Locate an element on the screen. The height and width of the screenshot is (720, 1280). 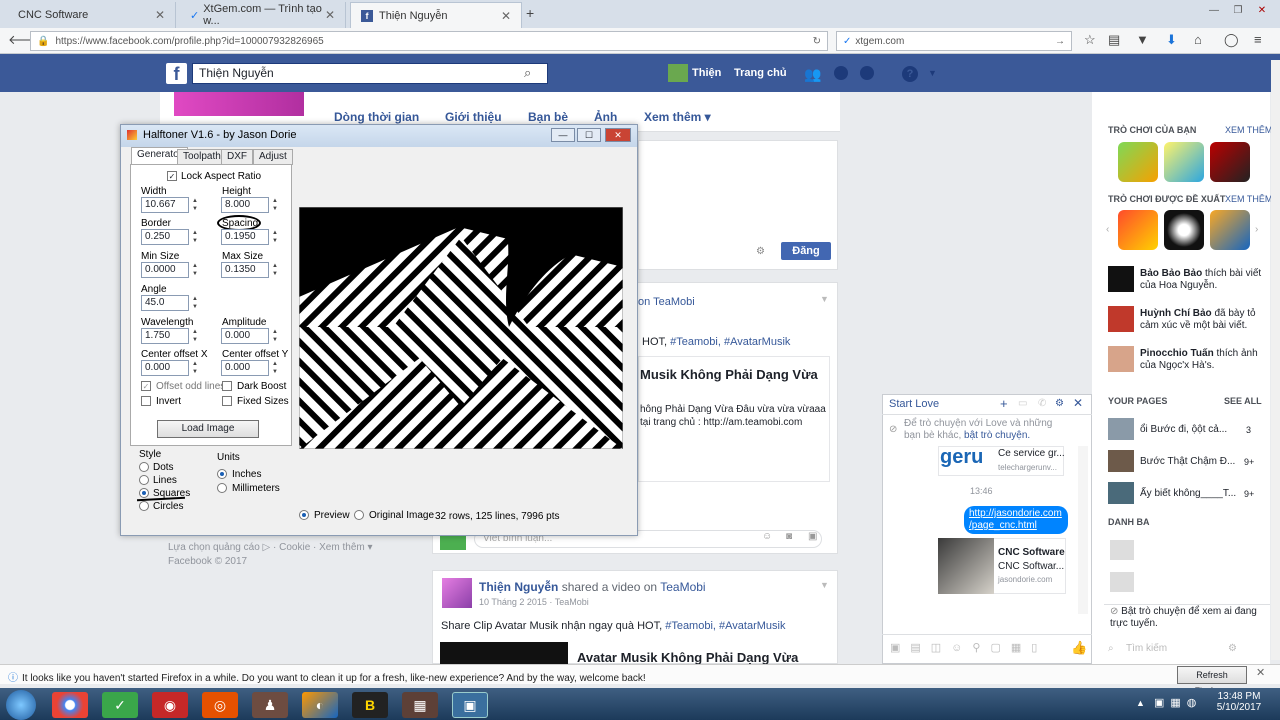
tab-photos: Ảnh is located at coordinates (605, 117).